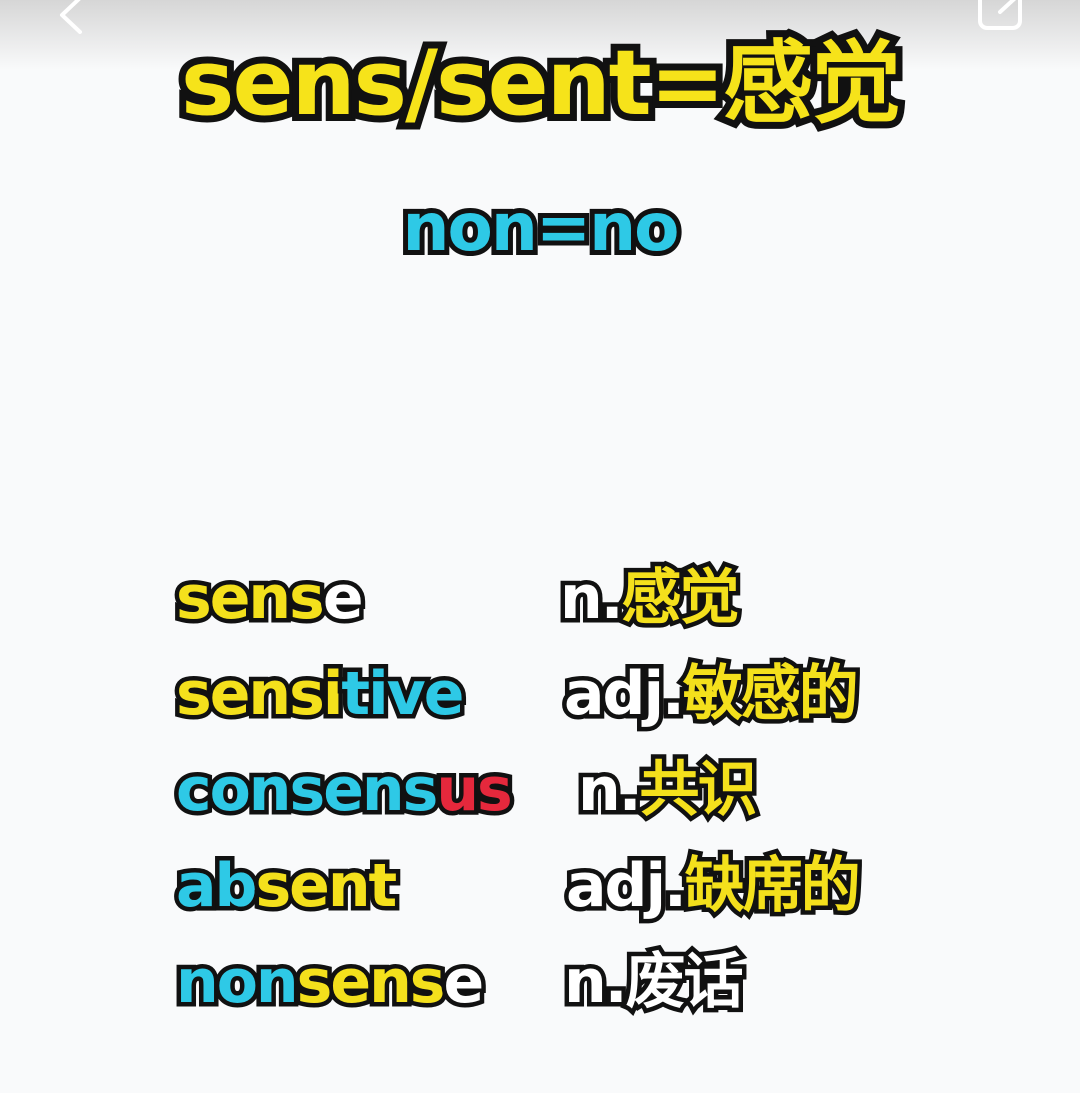 The height and width of the screenshot is (1093, 1080). Describe the element at coordinates (554, 606) in the screenshot. I see `vocab-row: sense n.感觉` at that location.